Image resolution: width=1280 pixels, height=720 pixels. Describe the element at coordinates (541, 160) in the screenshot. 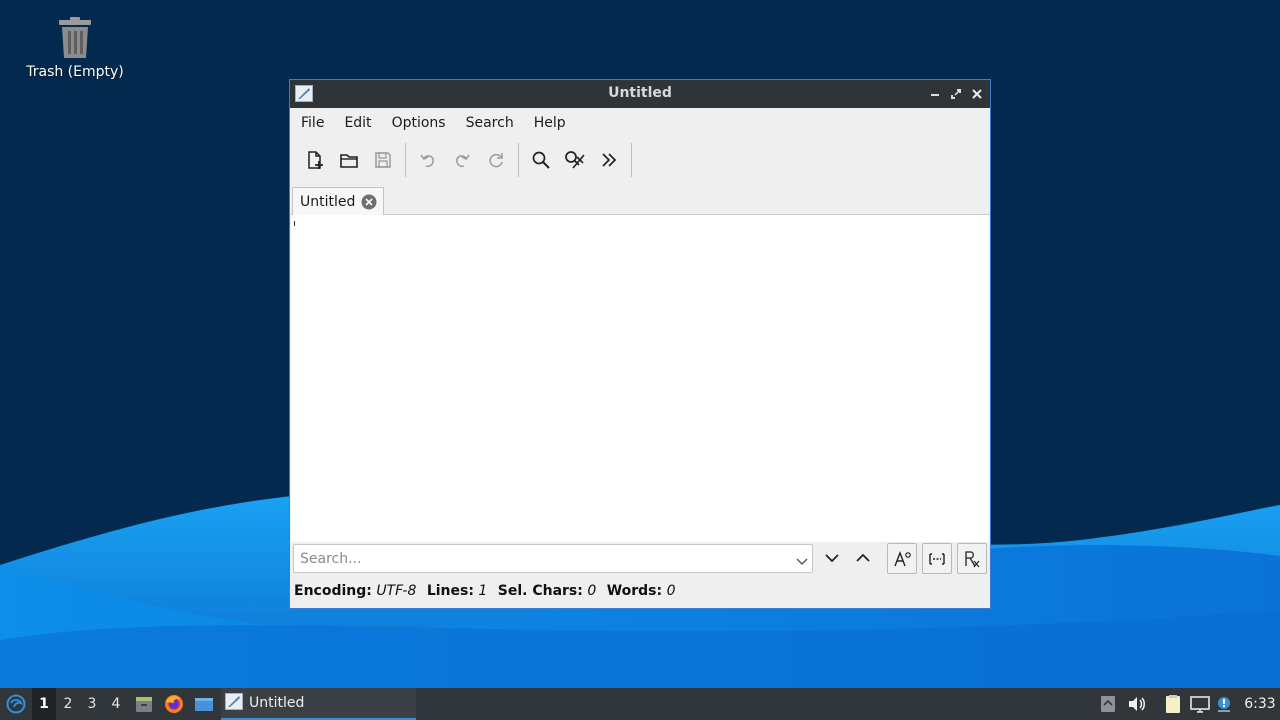

I see `find-icon` at that location.